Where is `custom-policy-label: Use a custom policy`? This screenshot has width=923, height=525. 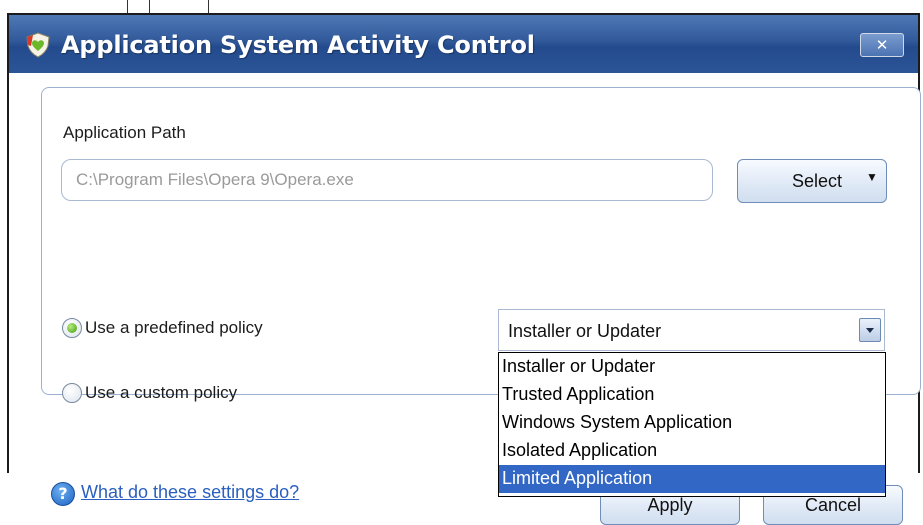 custom-policy-label: Use a custom policy is located at coordinates (161, 393).